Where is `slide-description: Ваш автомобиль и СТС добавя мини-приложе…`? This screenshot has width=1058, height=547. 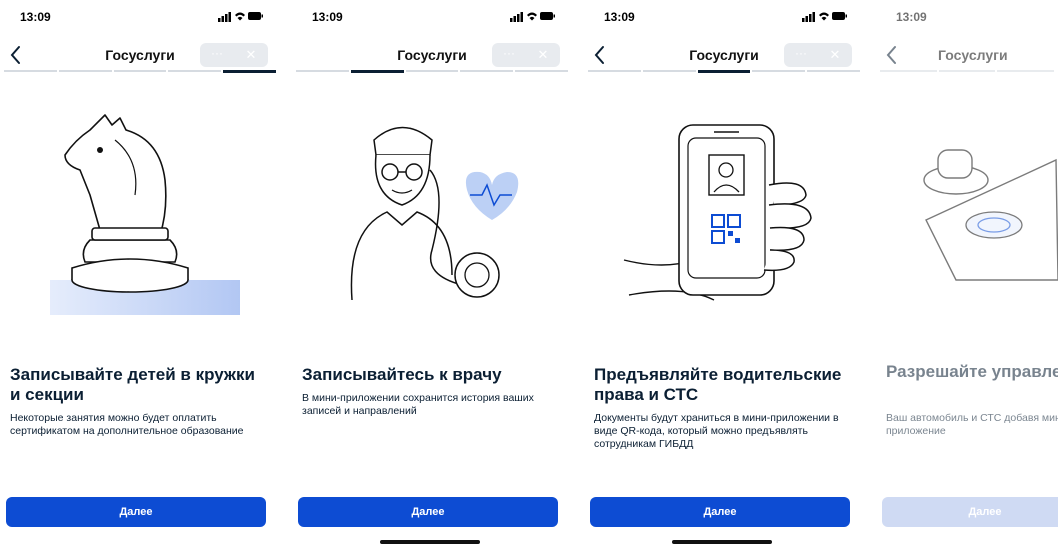 slide-description: Ваш автомобиль и СТС добавя мини-приложе… is located at coordinates (972, 424).